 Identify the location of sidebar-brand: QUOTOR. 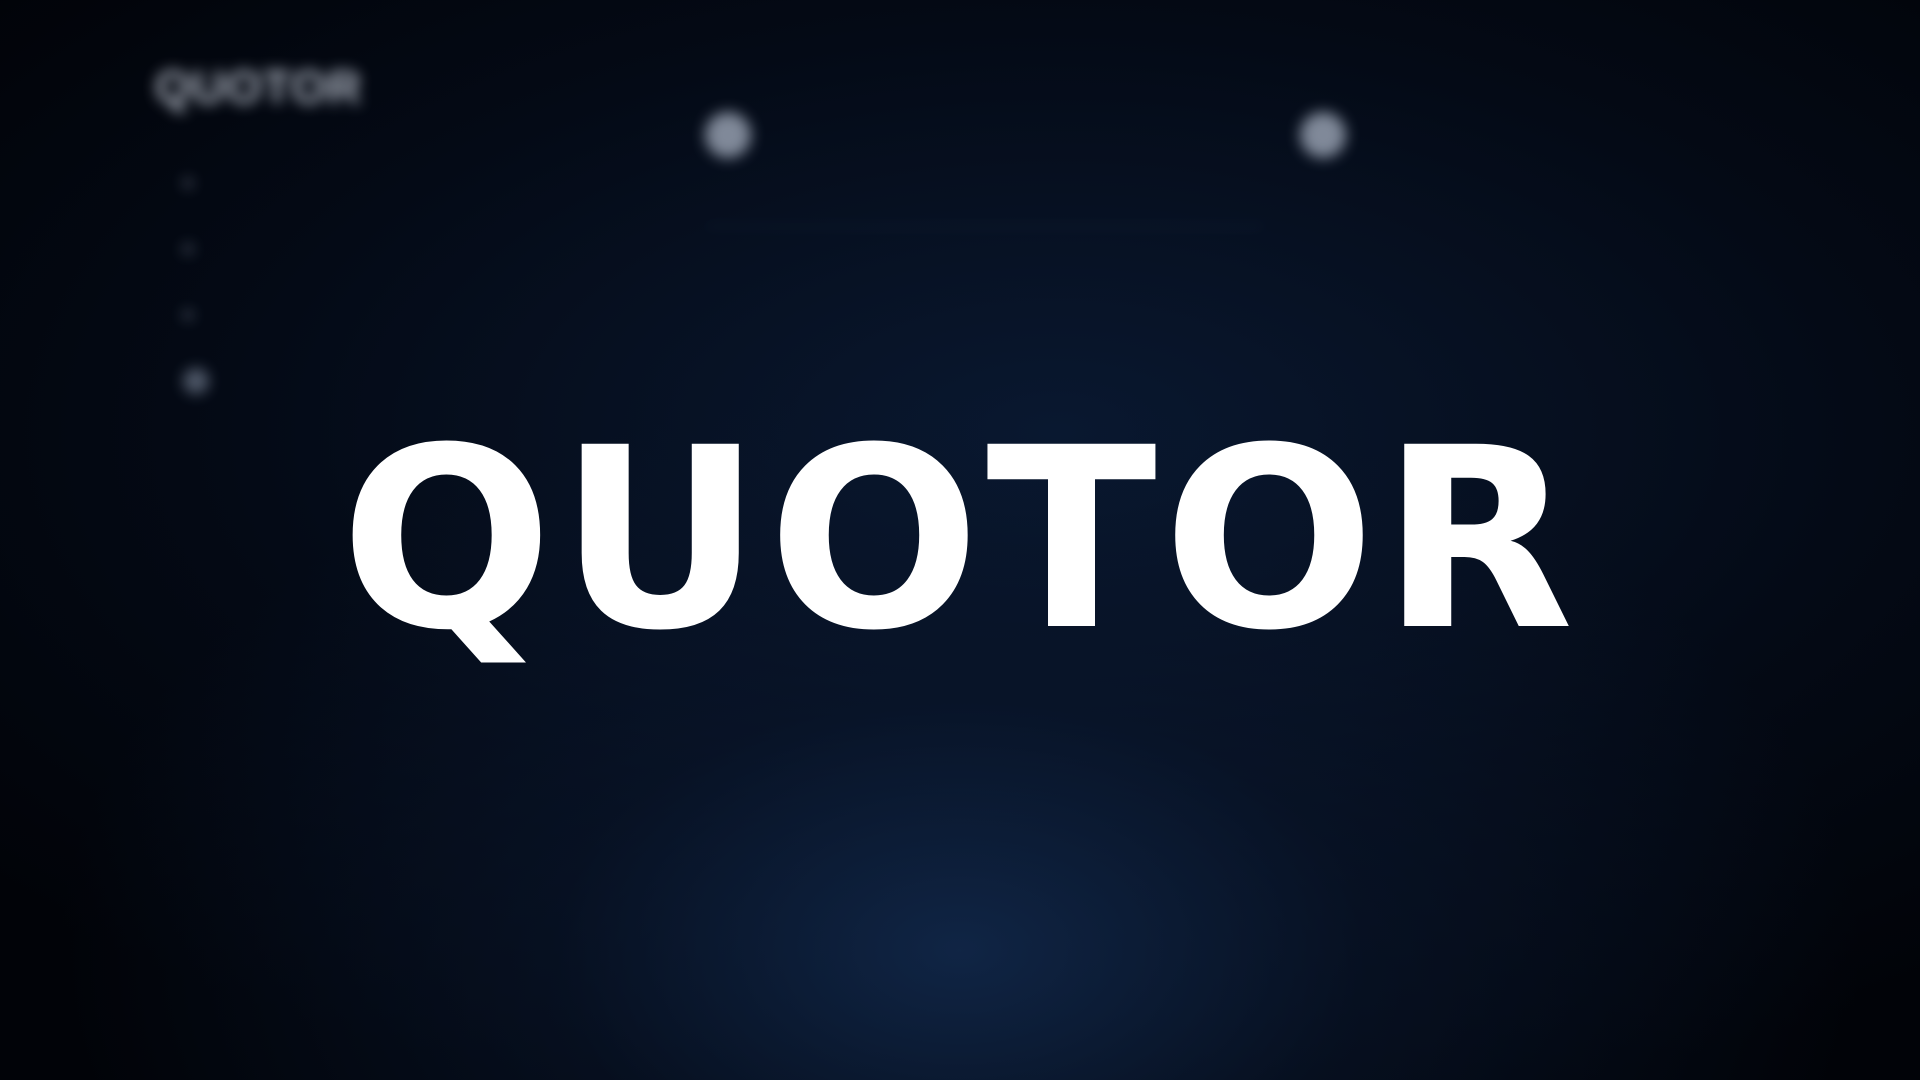
(259, 87).